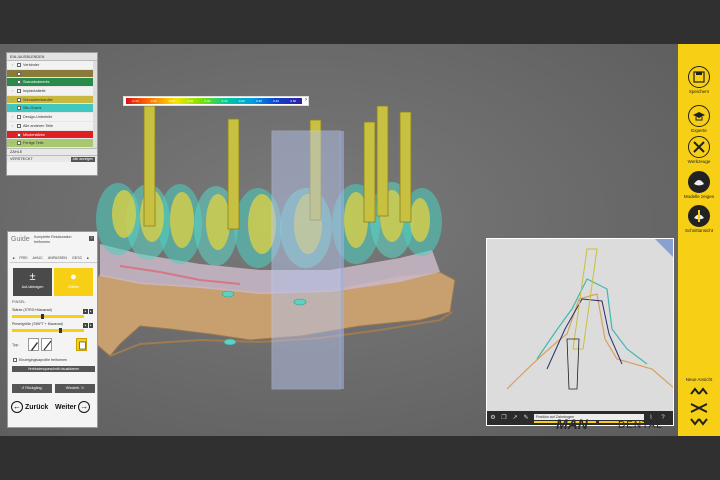 This screenshot has width=720, height=480. Describe the element at coordinates (13, 258) in the screenshot. I see `tabs-left-icon: ◂` at that location.